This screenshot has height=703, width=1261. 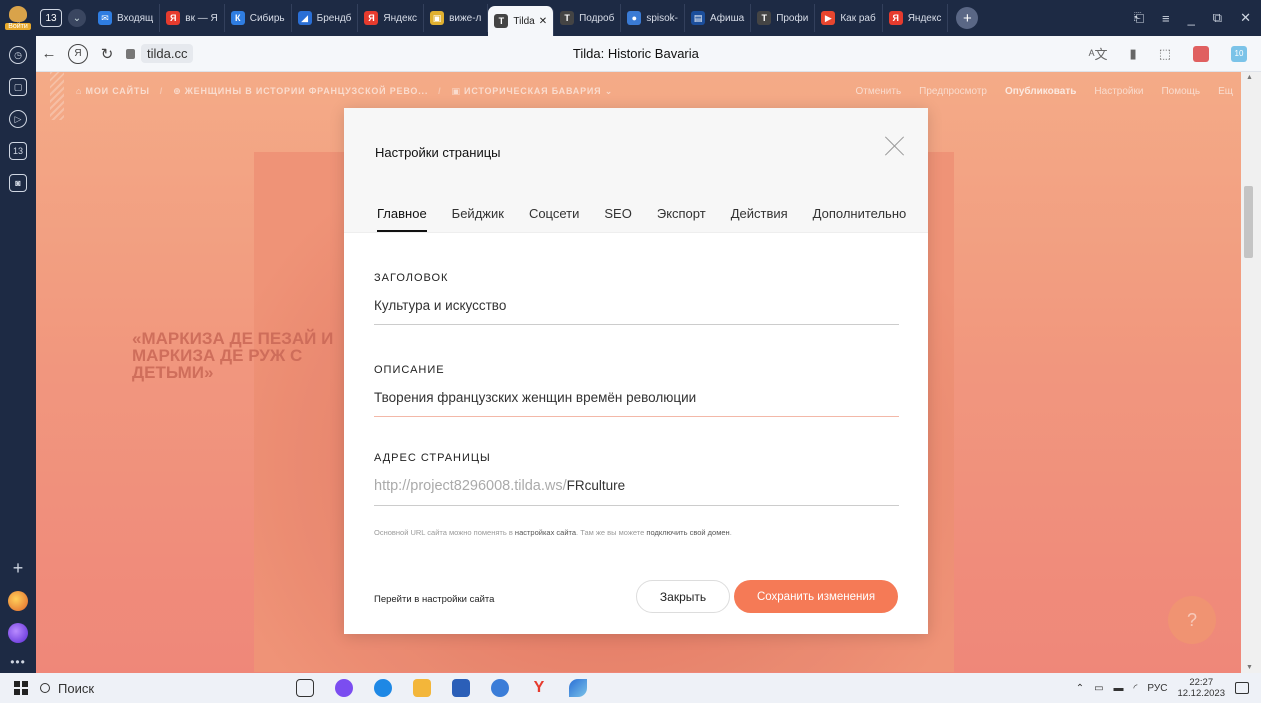 I want to click on extensions-icon: ⬚, so click(x=1165, y=54).